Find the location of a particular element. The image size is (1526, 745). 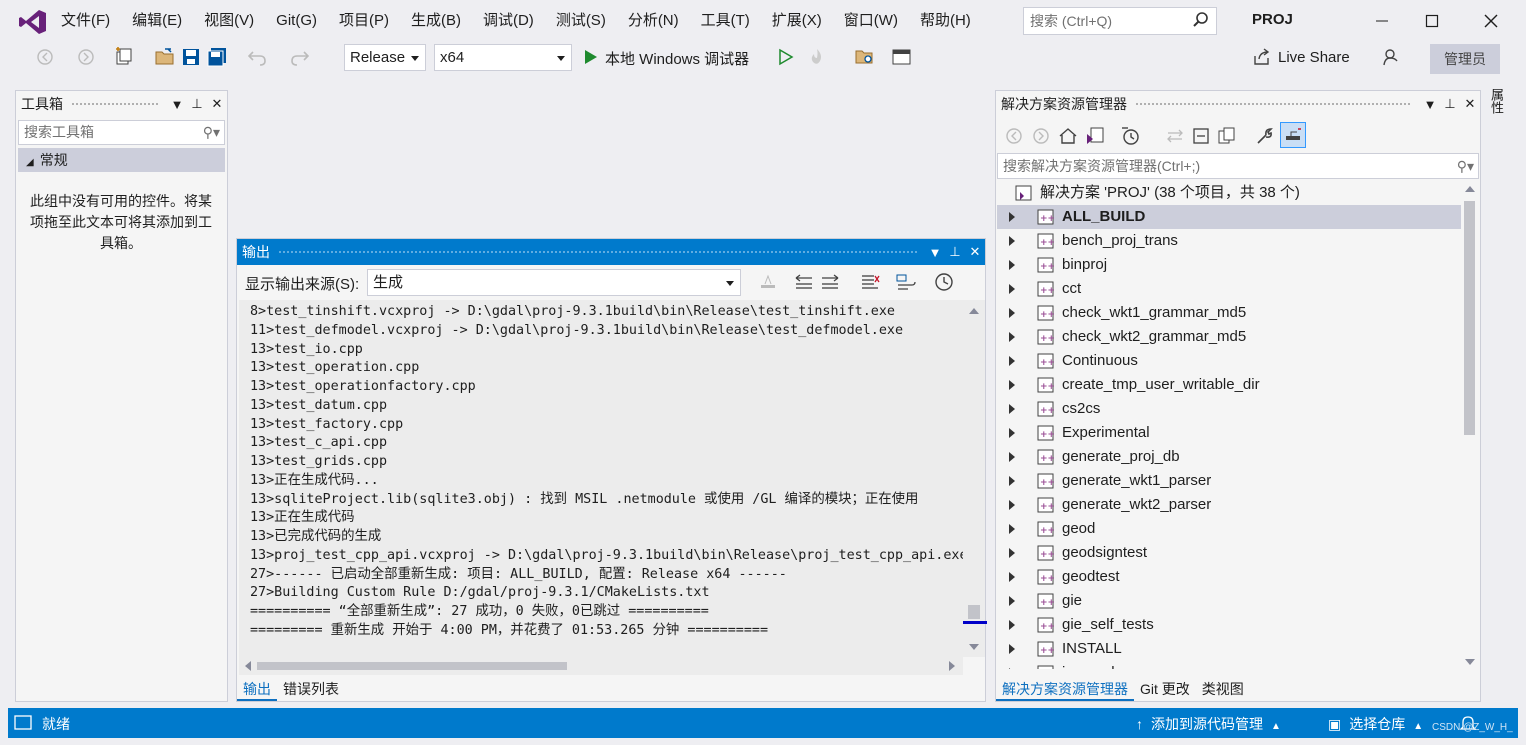

navigate-forward-icon is located at coordinates (86, 57).